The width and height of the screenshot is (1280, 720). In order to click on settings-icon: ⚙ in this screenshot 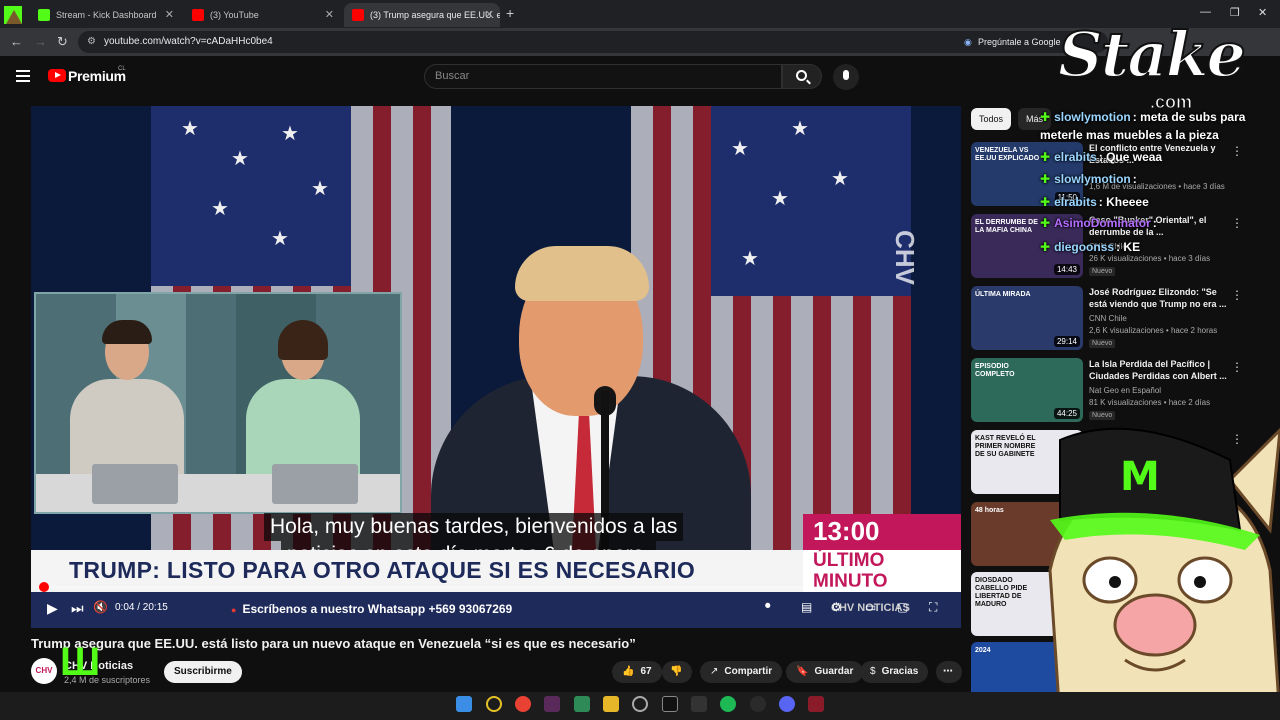, I will do `click(836, 607)`.